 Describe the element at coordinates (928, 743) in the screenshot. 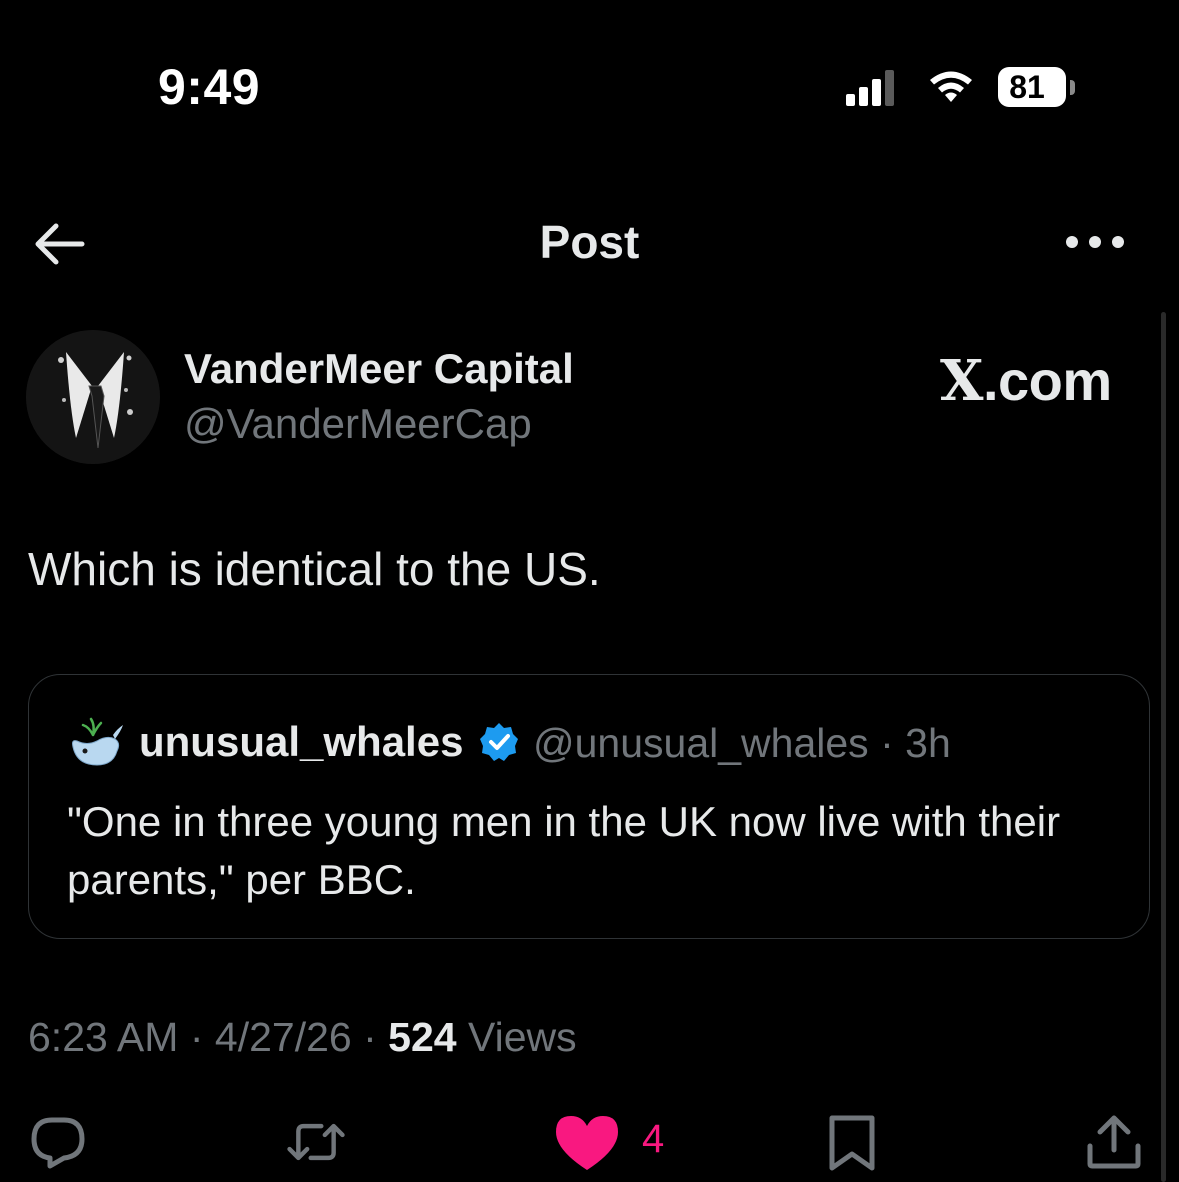

I see `quote-time: 3h` at that location.